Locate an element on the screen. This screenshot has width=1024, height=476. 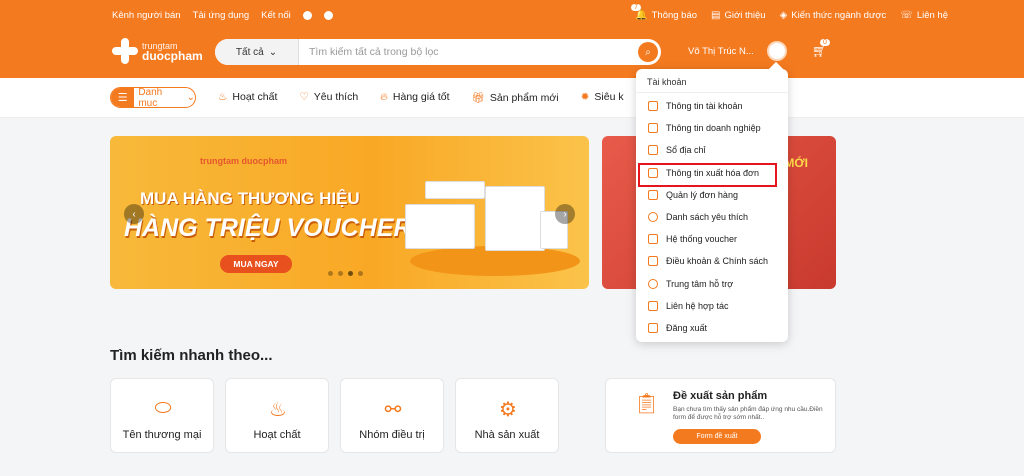
quick-search-label: Tên thương mại is located at coordinates (162, 435).